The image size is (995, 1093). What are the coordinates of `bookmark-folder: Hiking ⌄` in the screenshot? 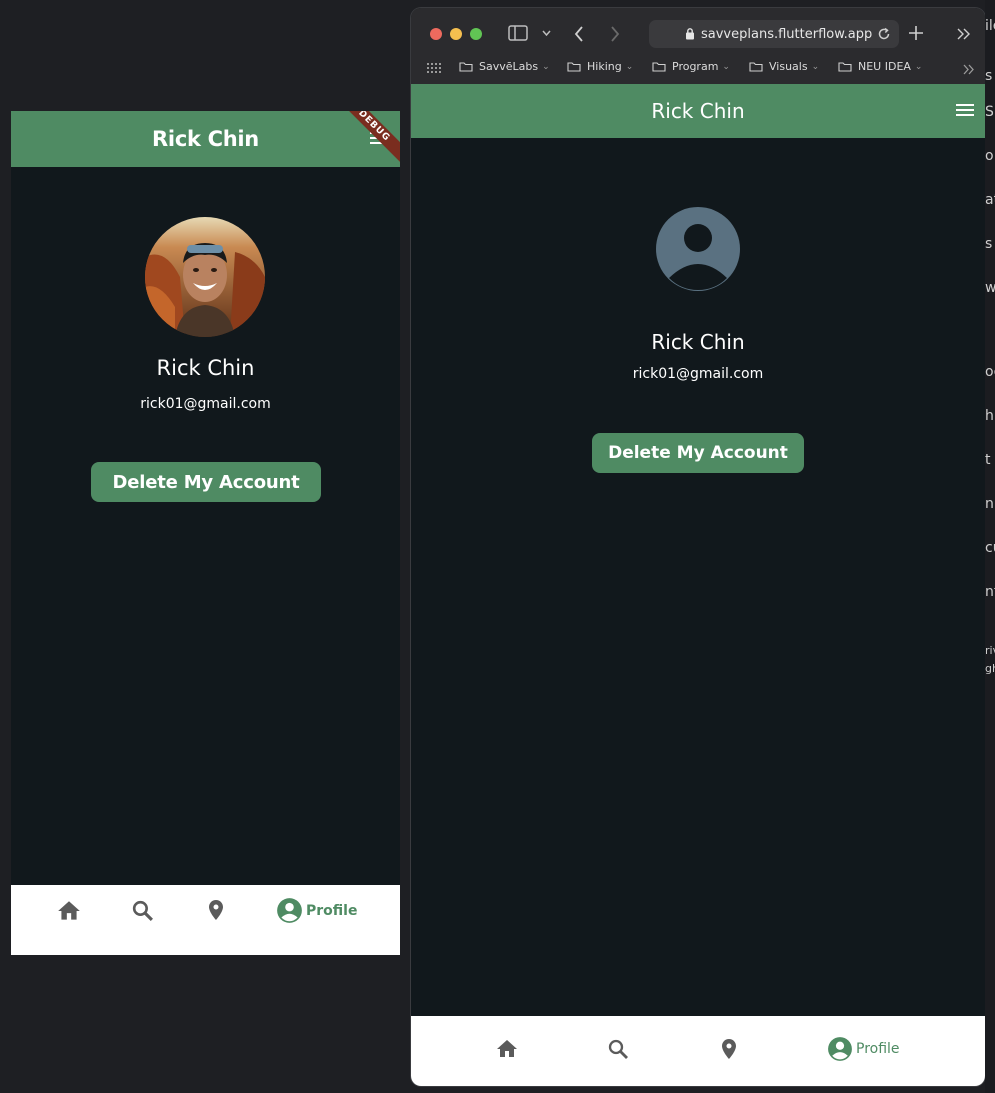 It's located at (600, 66).